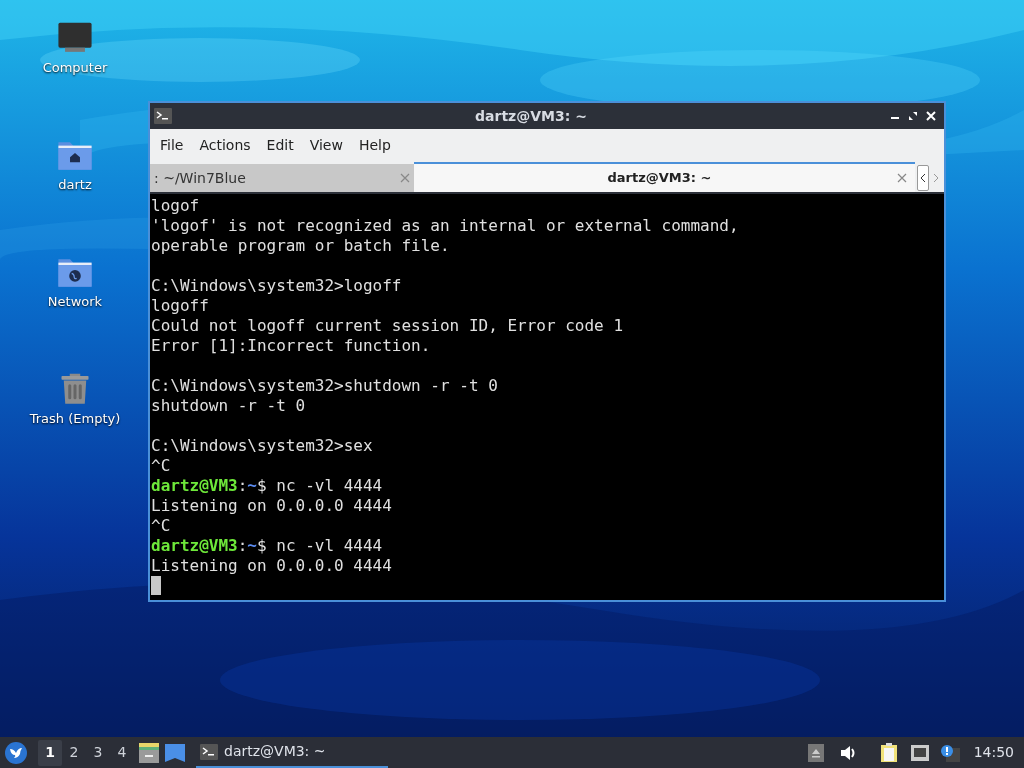 The image size is (1024, 768). What do you see at coordinates (374, 145) in the screenshot?
I see `menu-item: Help` at bounding box center [374, 145].